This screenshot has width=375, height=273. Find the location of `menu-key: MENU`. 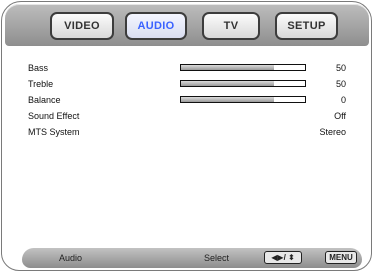

menu-key: MENU is located at coordinates (341, 257).